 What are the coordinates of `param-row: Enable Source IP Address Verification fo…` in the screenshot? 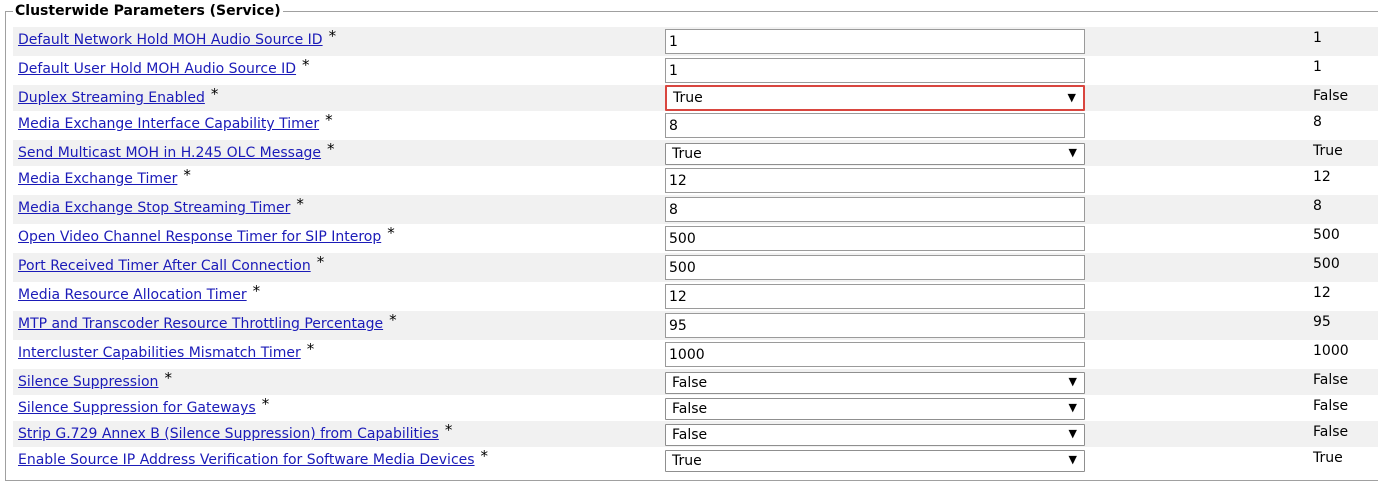 It's located at (695, 460).